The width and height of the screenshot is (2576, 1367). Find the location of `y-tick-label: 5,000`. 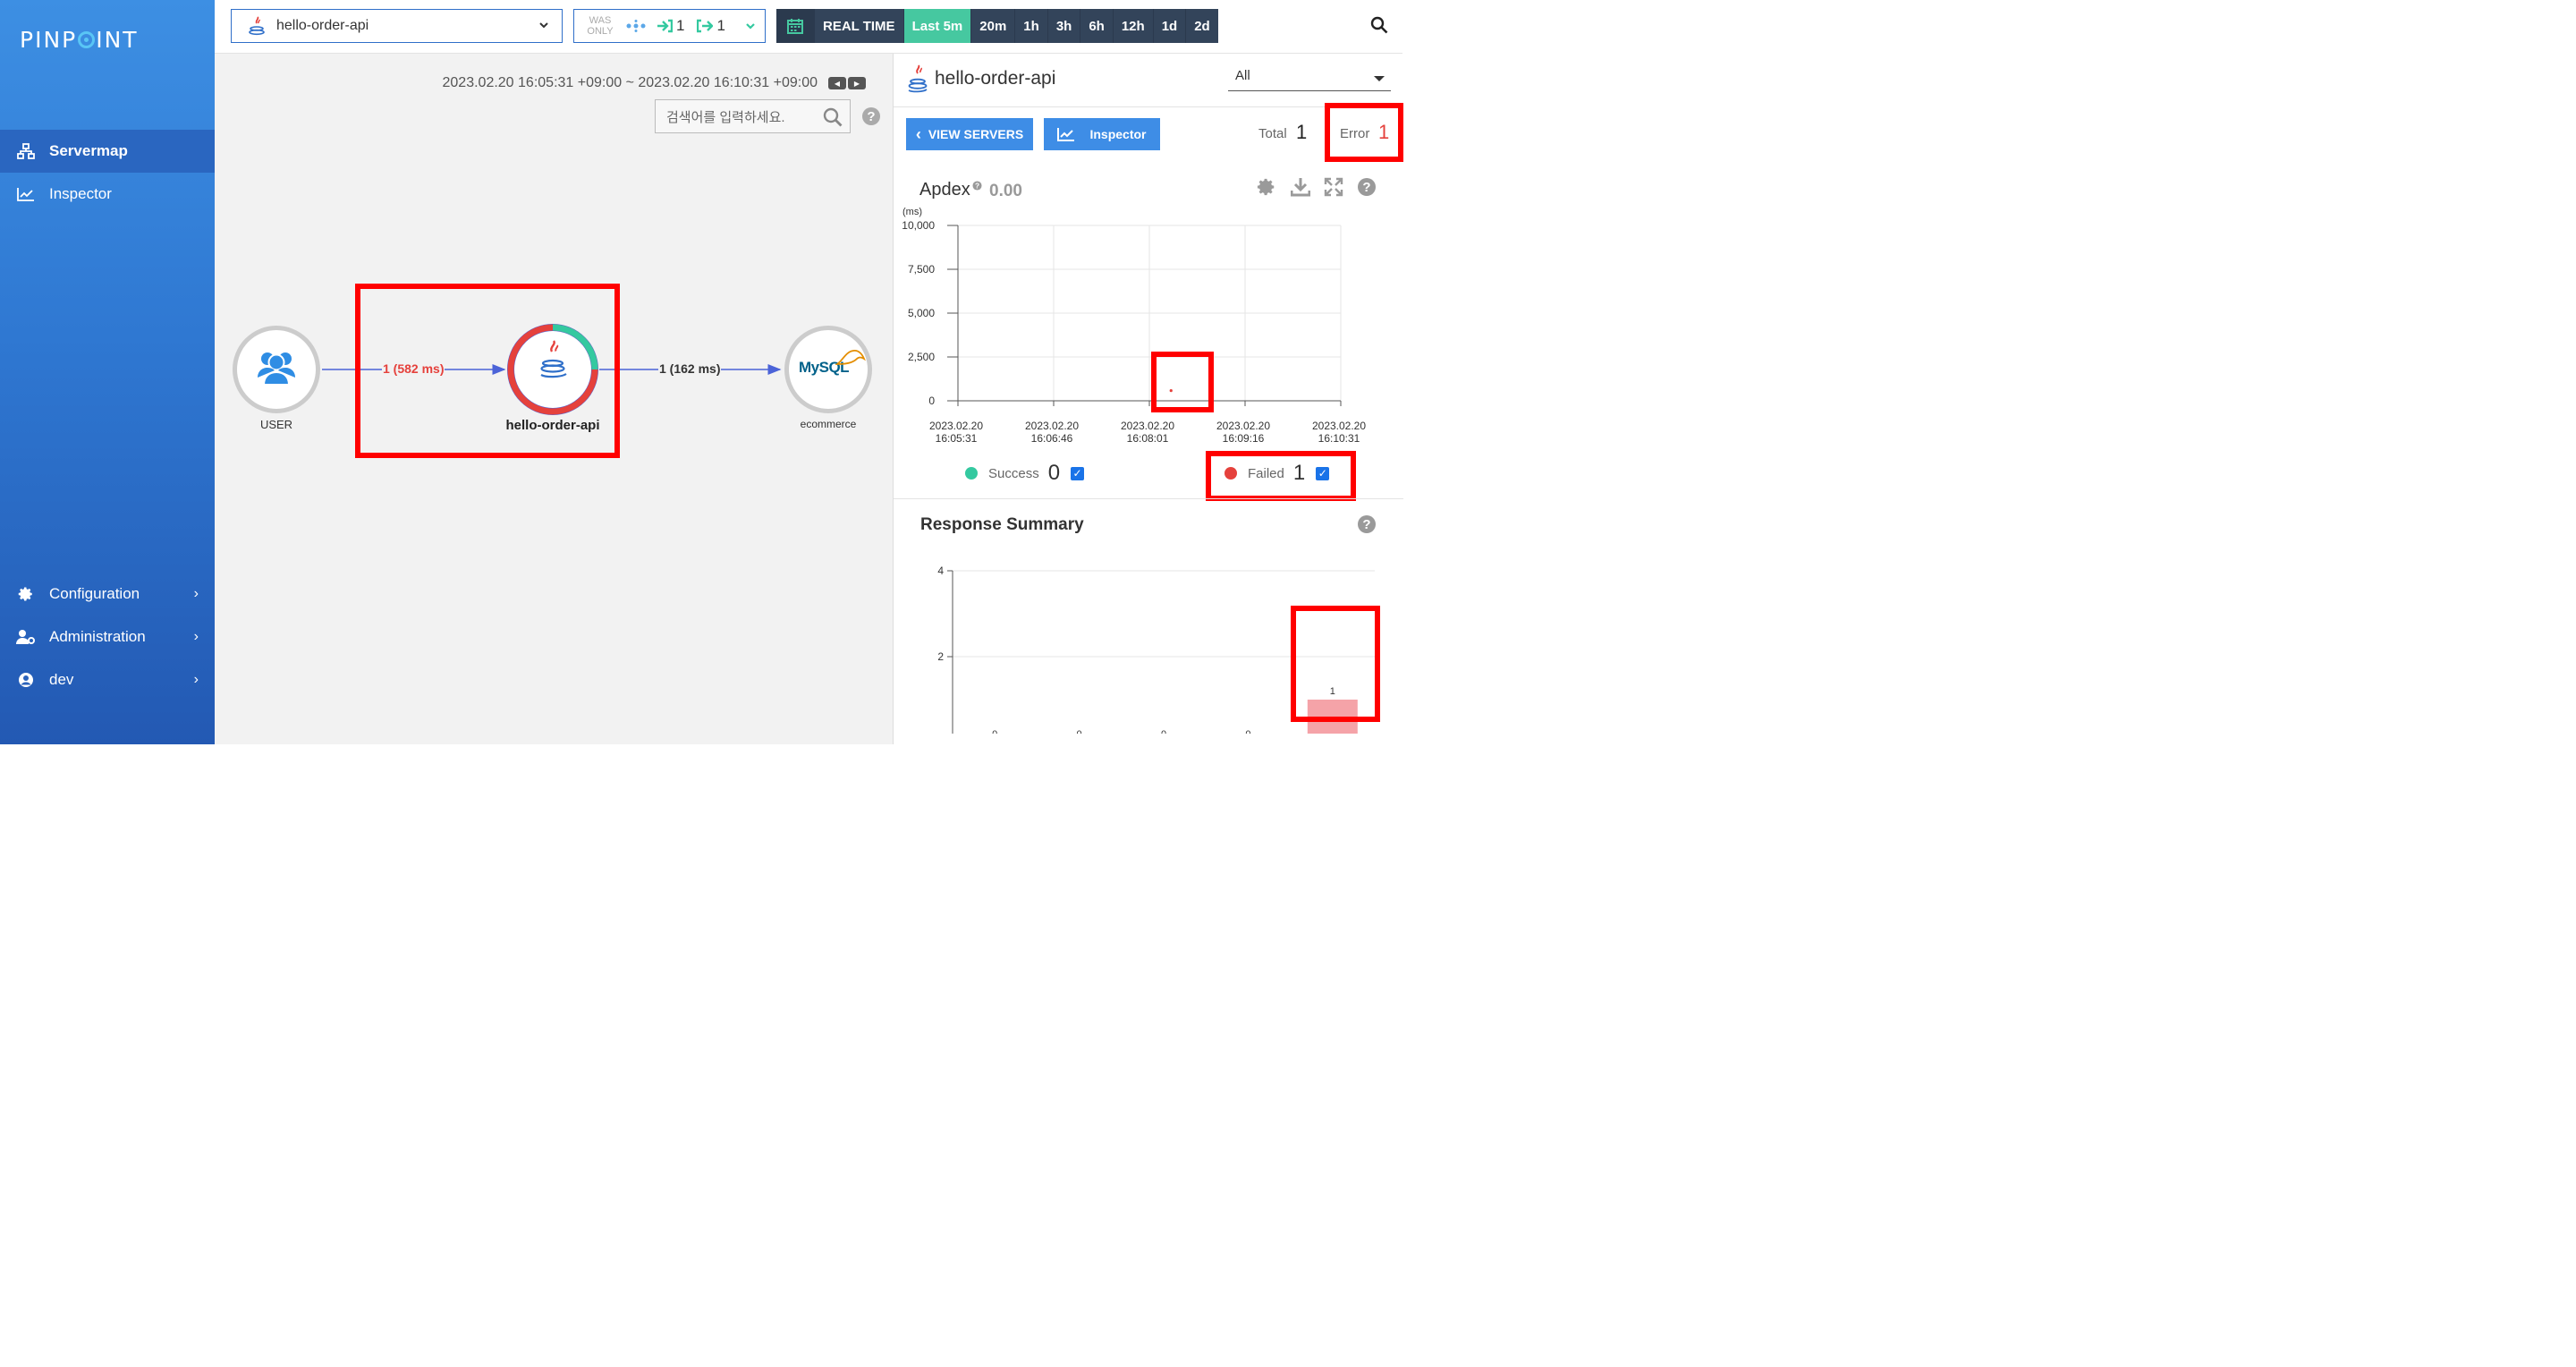

y-tick-label: 5,000 is located at coordinates (921, 313).